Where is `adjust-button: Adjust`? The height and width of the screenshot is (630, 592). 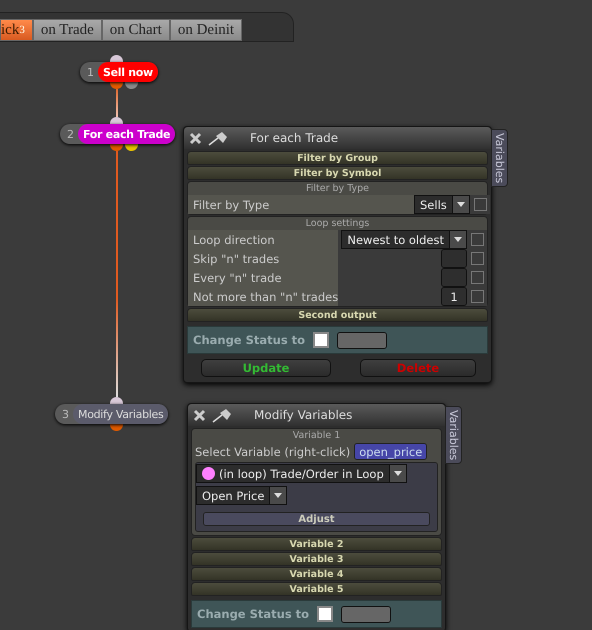
adjust-button: Adjust is located at coordinates (316, 519).